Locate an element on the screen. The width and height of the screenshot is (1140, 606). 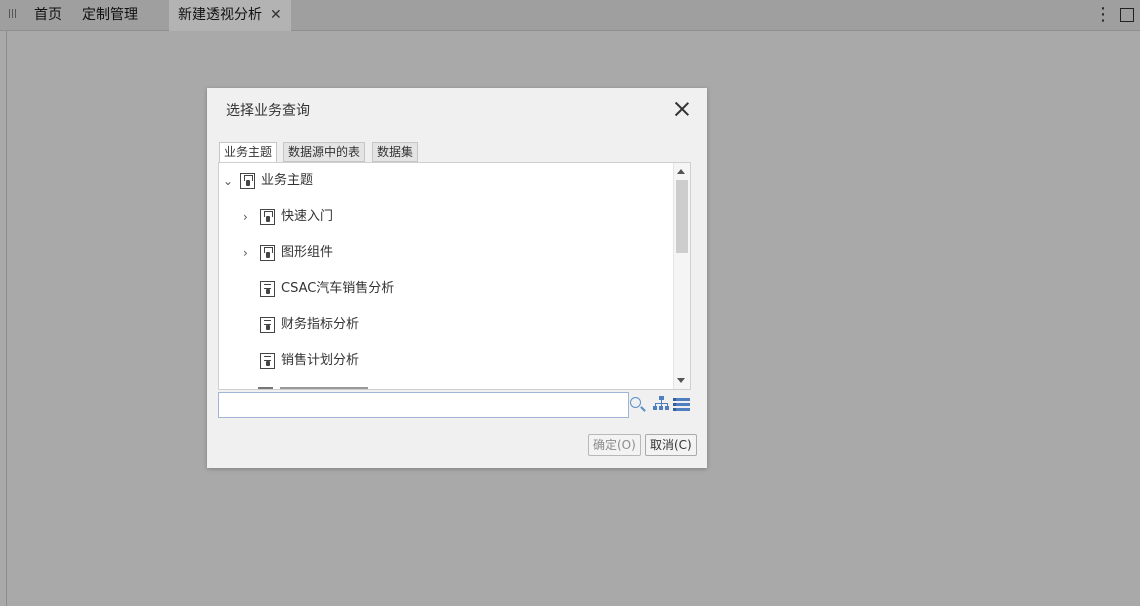
scroll-up-arrow-icon is located at coordinates (681, 171).